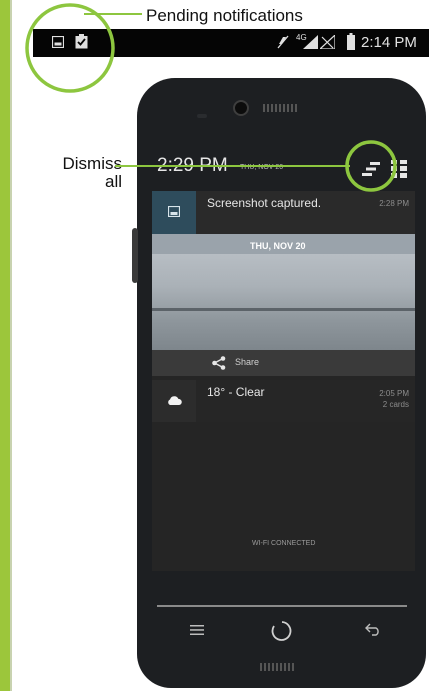 The height and width of the screenshot is (691, 429). I want to click on notification-title: 18° - Clear, so click(236, 392).